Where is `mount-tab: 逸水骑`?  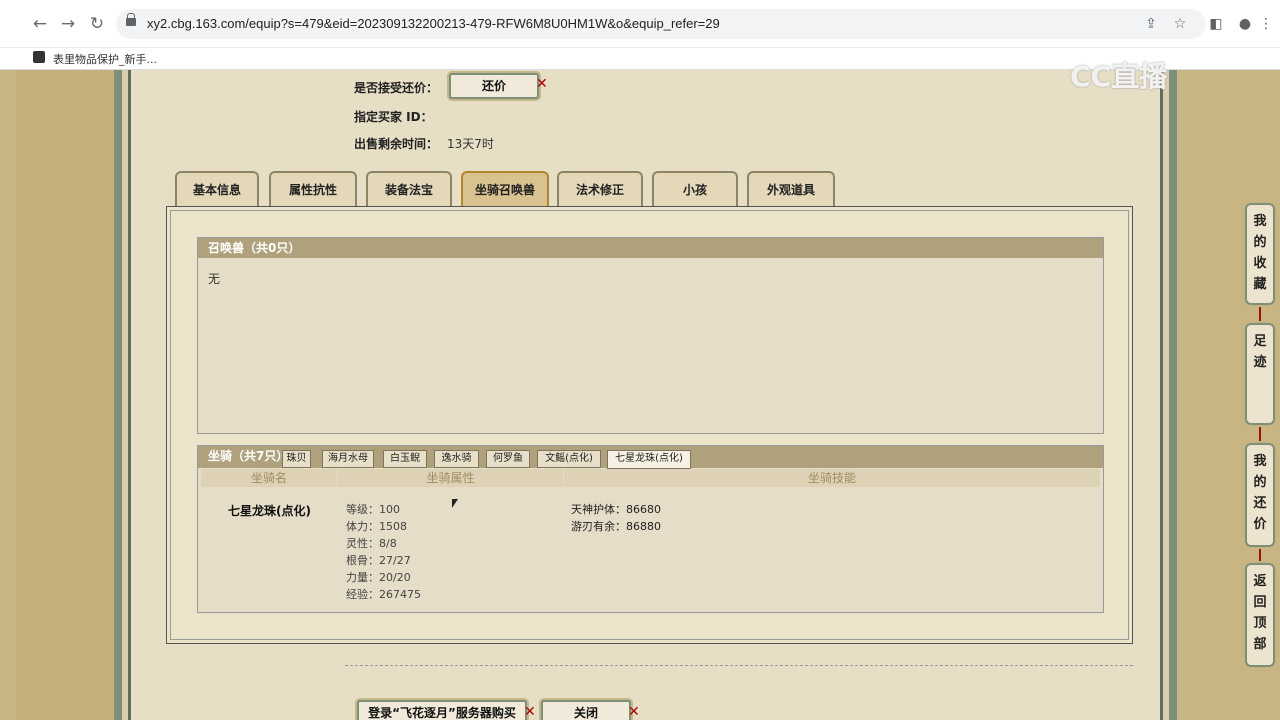 mount-tab: 逸水骑 is located at coordinates (456, 459).